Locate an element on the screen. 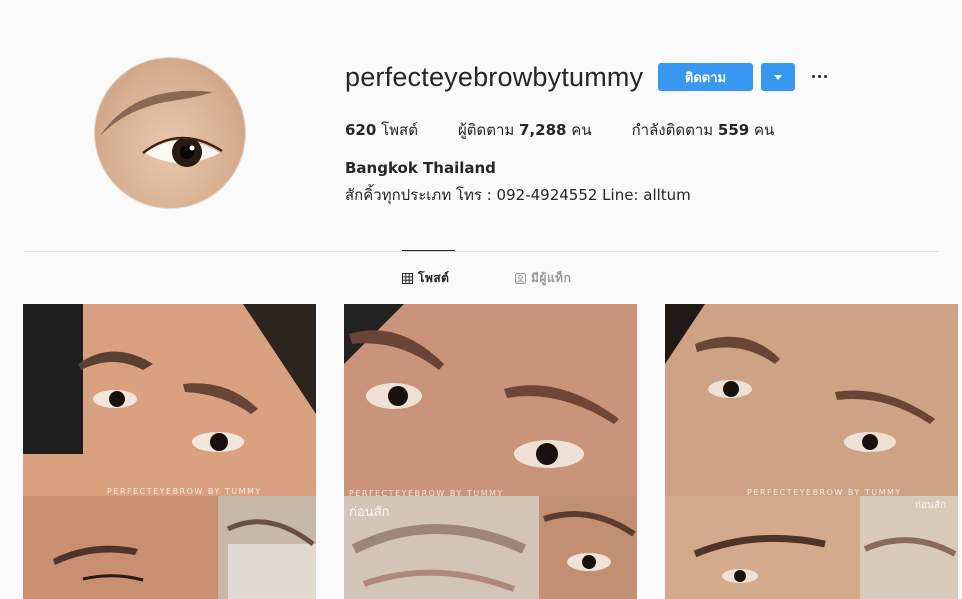  more-dots-icon is located at coordinates (813, 76).